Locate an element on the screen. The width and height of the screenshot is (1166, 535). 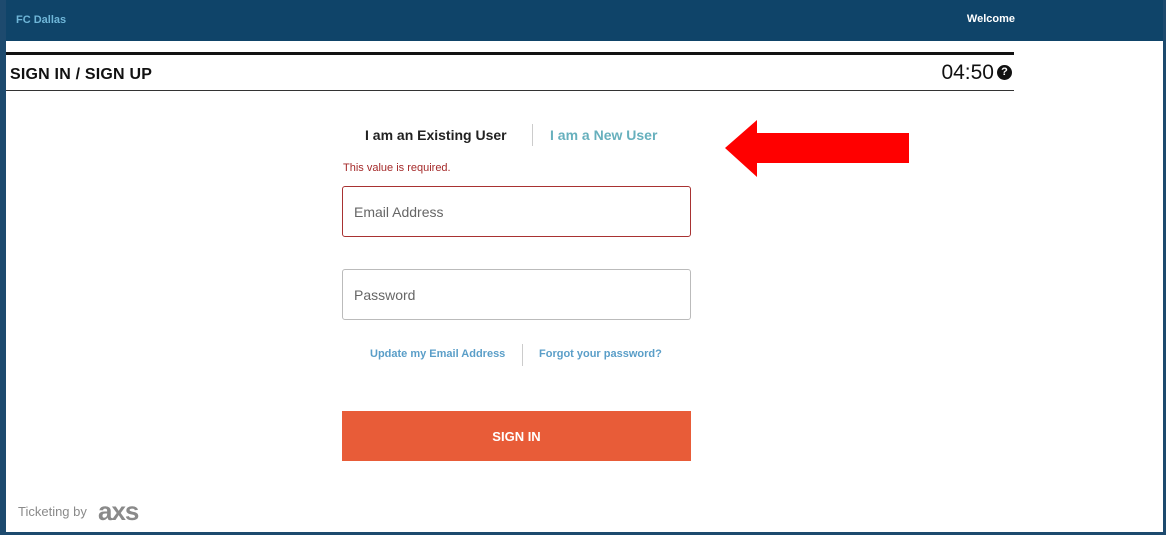
email-field-container is located at coordinates (516, 211).